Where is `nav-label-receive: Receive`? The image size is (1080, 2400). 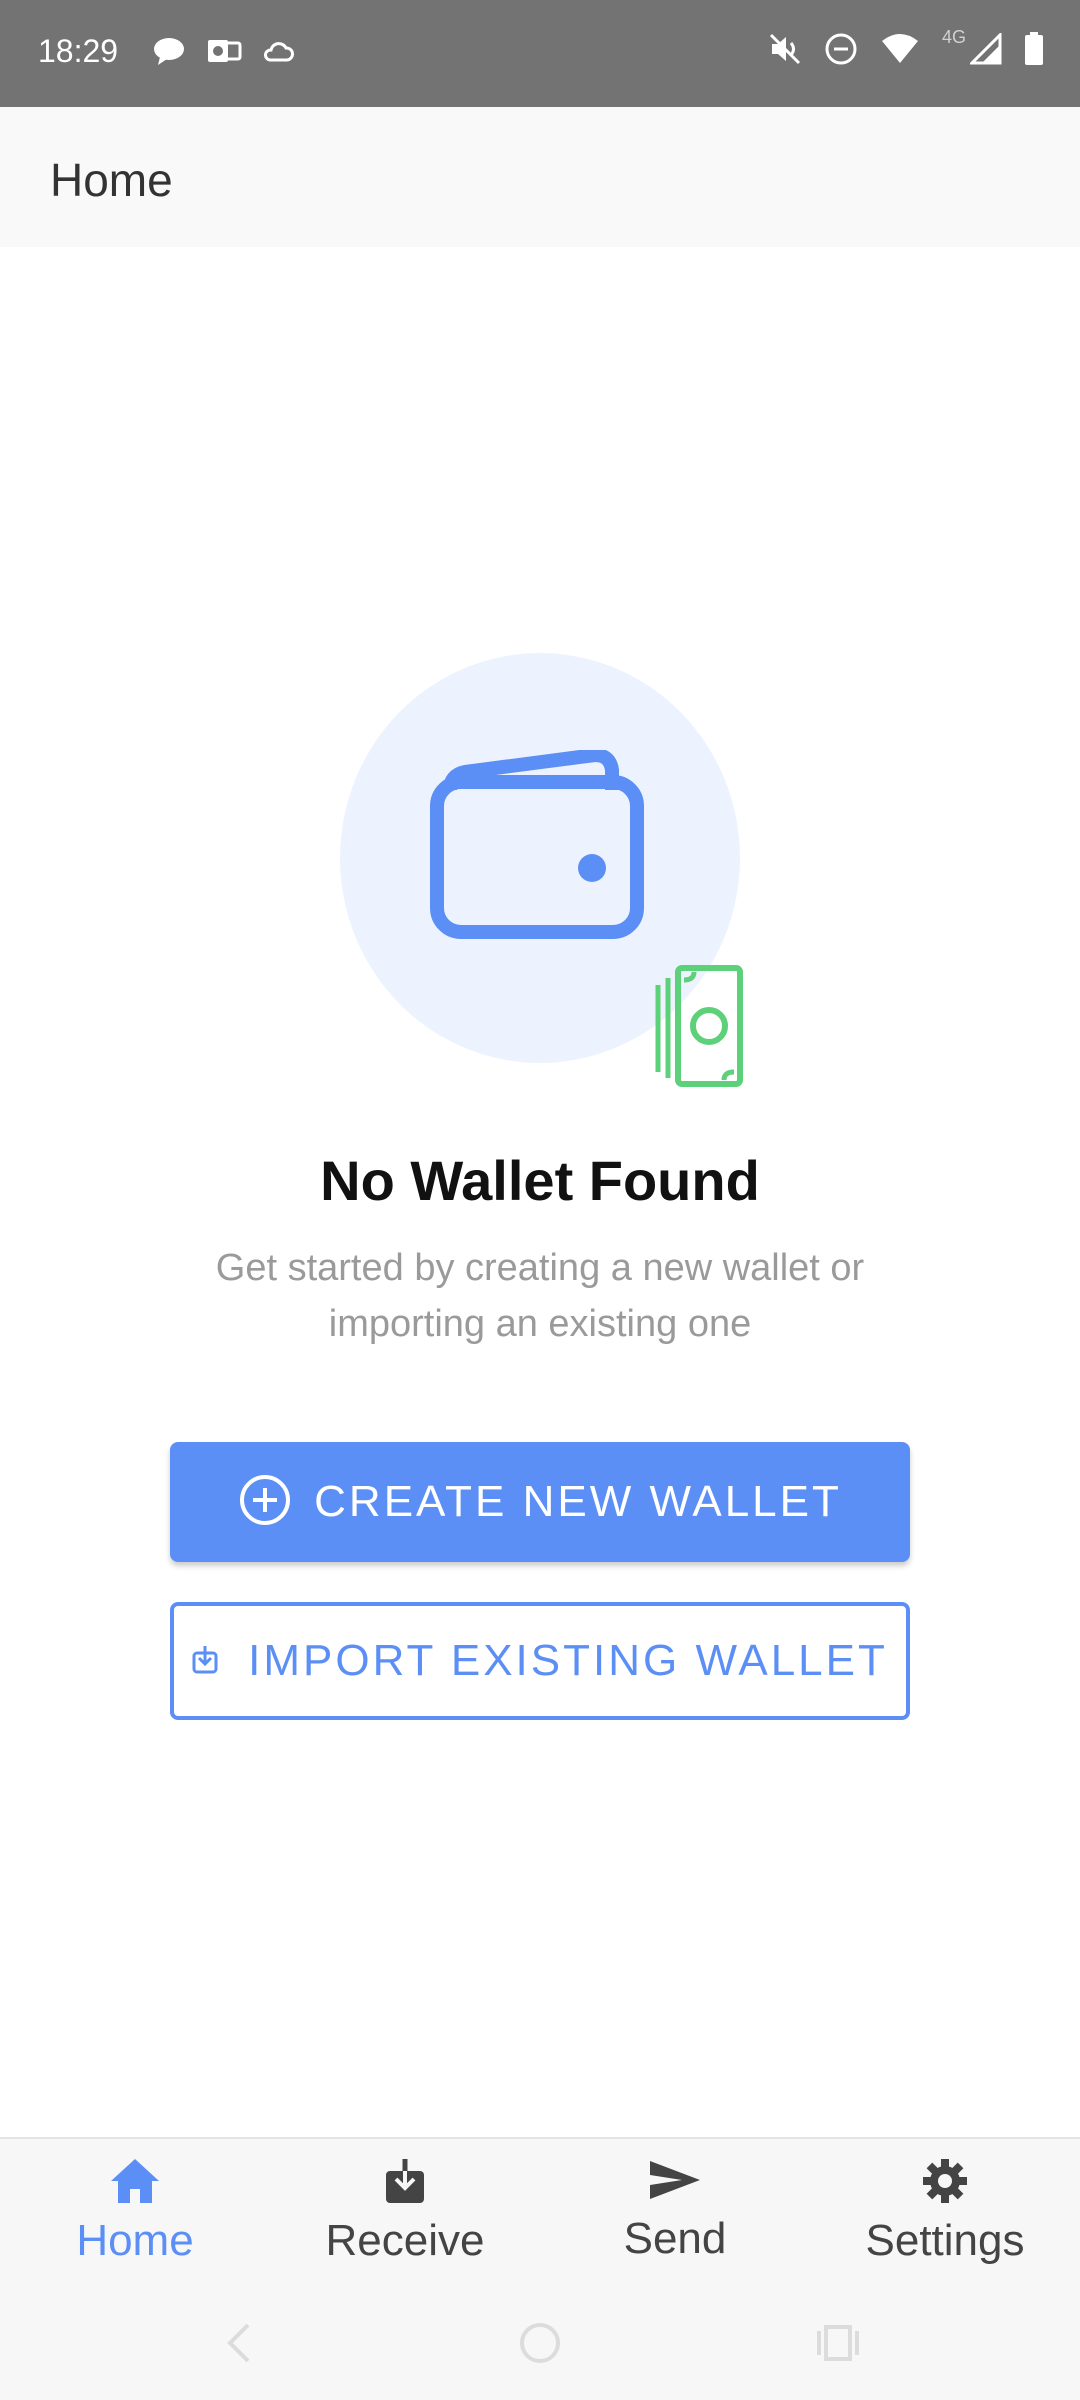
nav-label-receive: Receive is located at coordinates (405, 2240).